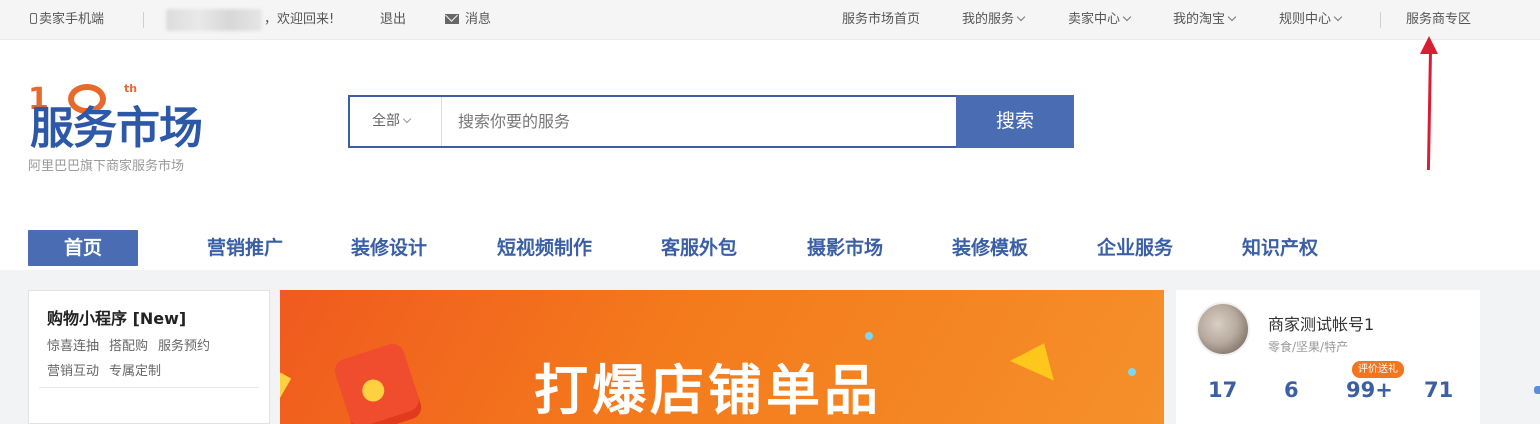 This screenshot has height=424, width=1540. Describe the element at coordinates (106, 166) in the screenshot. I see `logo-subtitle: 阿里巴巴旗下商家服务市场` at that location.